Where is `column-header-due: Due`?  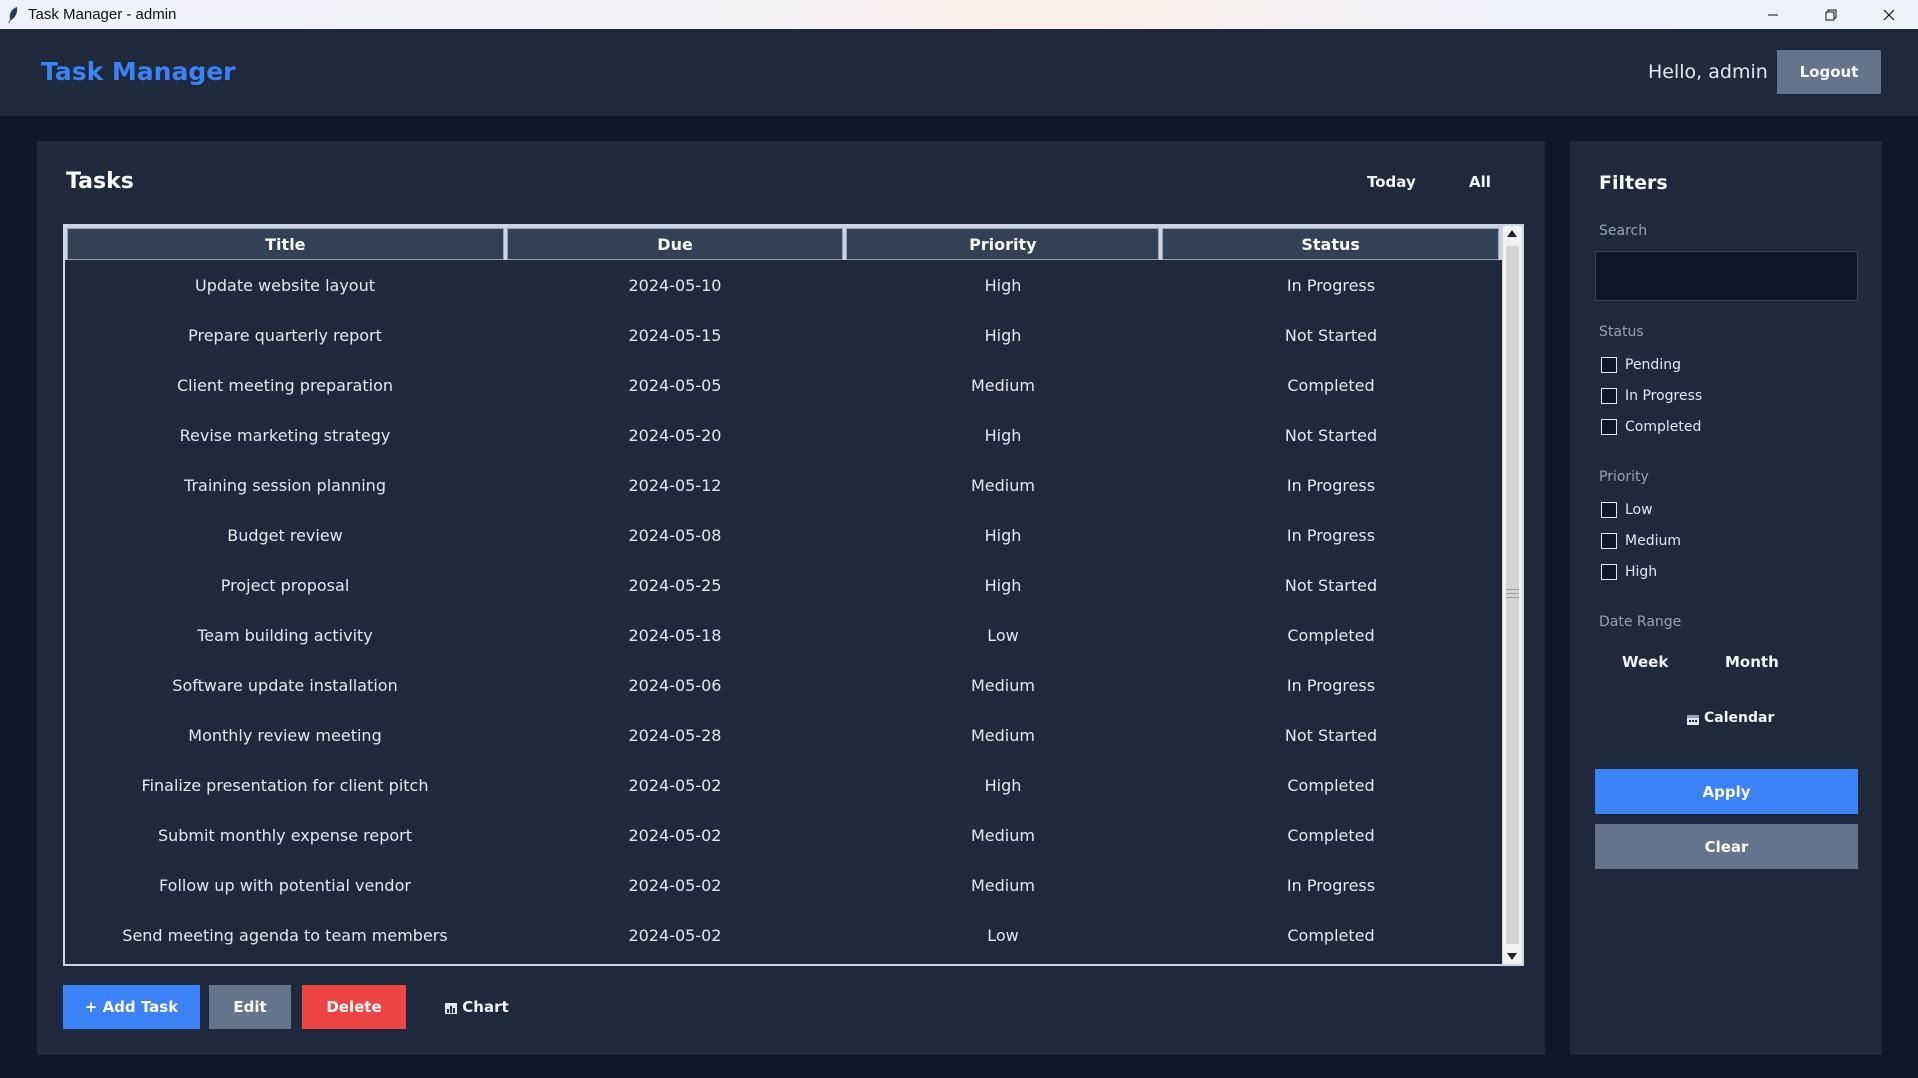
column-header-due: Due is located at coordinates (675, 244).